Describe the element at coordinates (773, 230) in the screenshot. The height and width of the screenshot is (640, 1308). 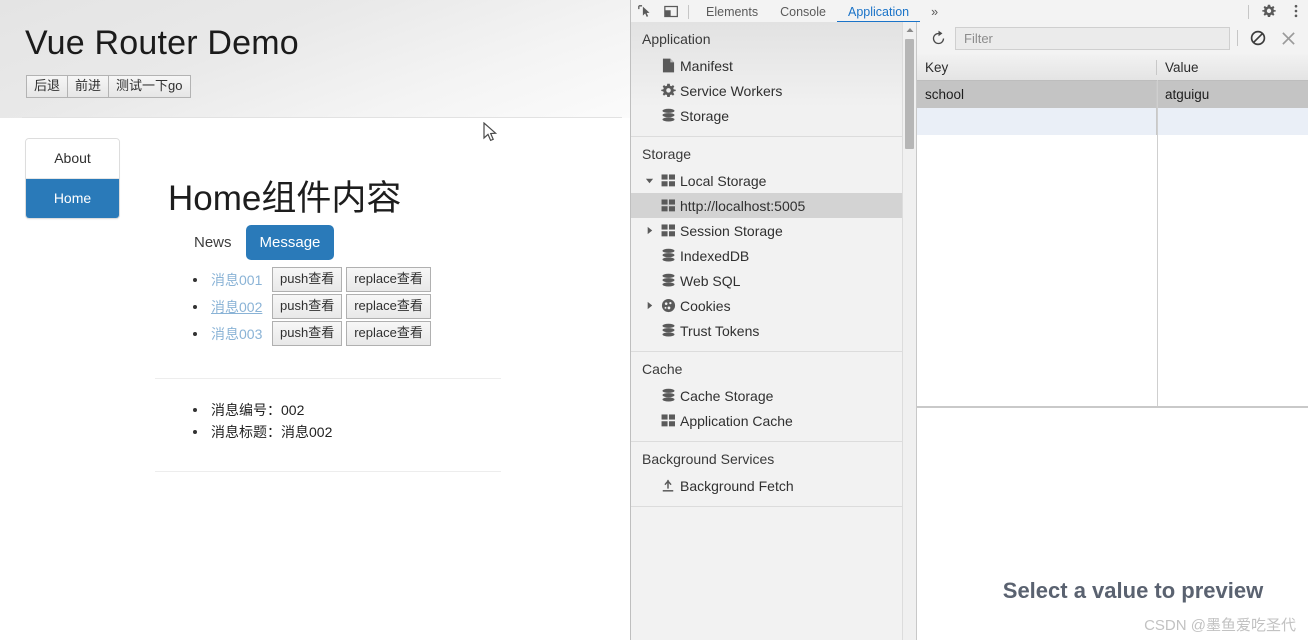
I see `sidebar-item-session-storage: Session Storage` at that location.